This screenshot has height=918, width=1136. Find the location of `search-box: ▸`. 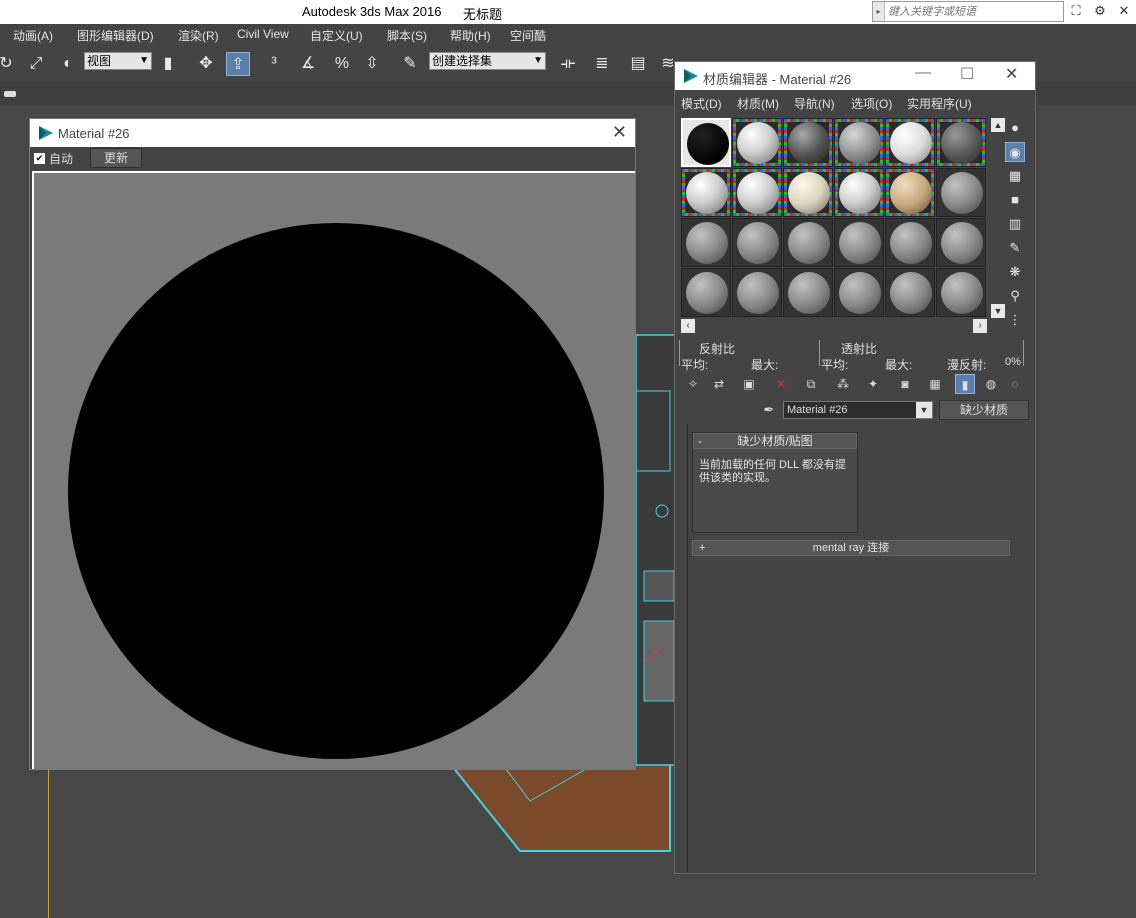

search-box: ▸ is located at coordinates (968, 11).